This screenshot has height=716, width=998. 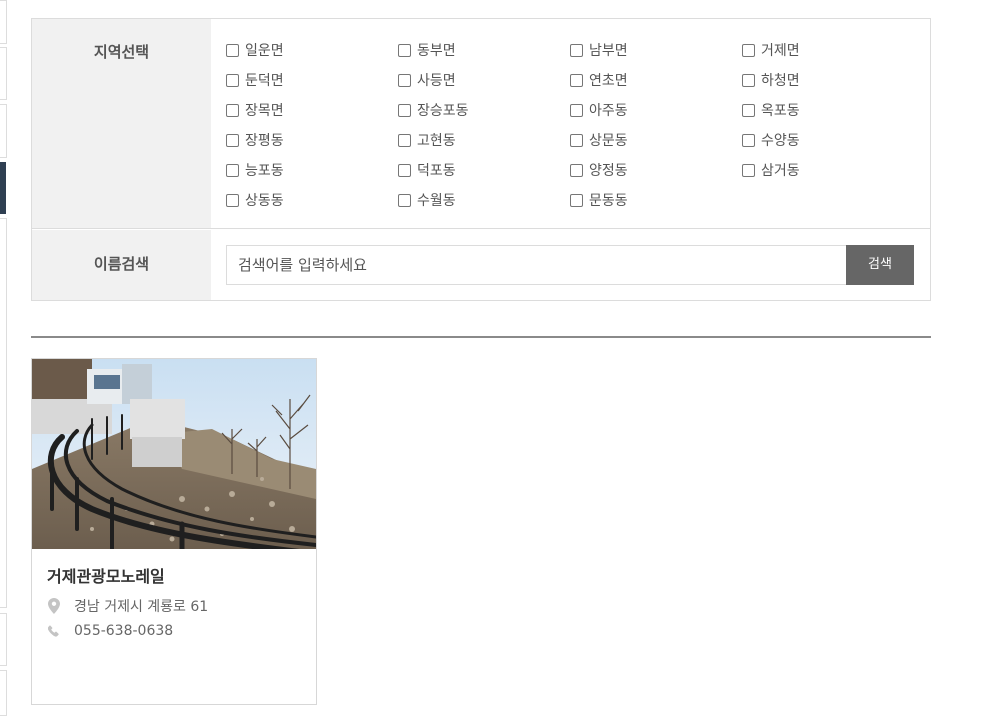 I want to click on region-option-label: 상문동, so click(x=608, y=141).